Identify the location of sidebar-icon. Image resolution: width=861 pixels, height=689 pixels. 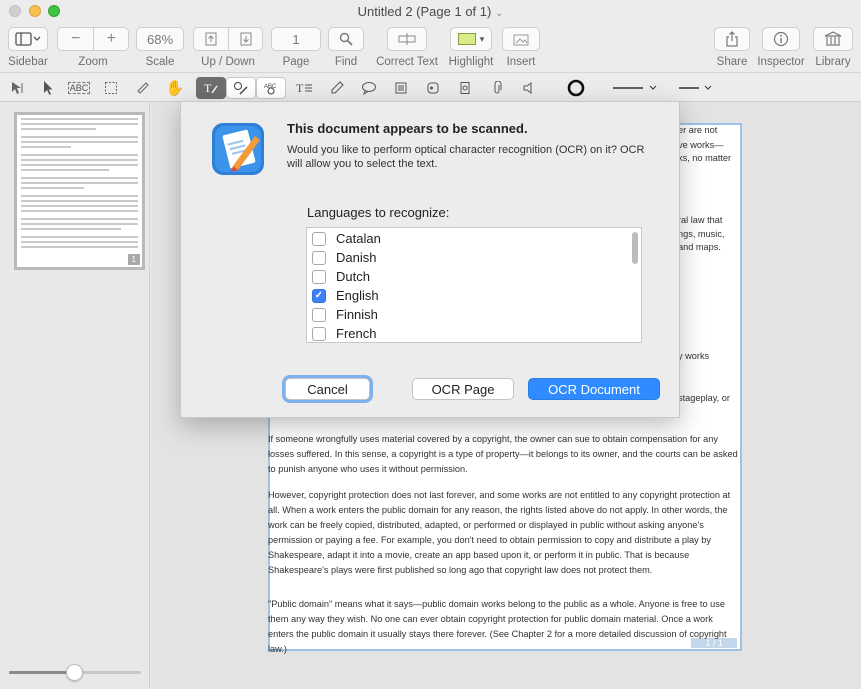
(28, 39).